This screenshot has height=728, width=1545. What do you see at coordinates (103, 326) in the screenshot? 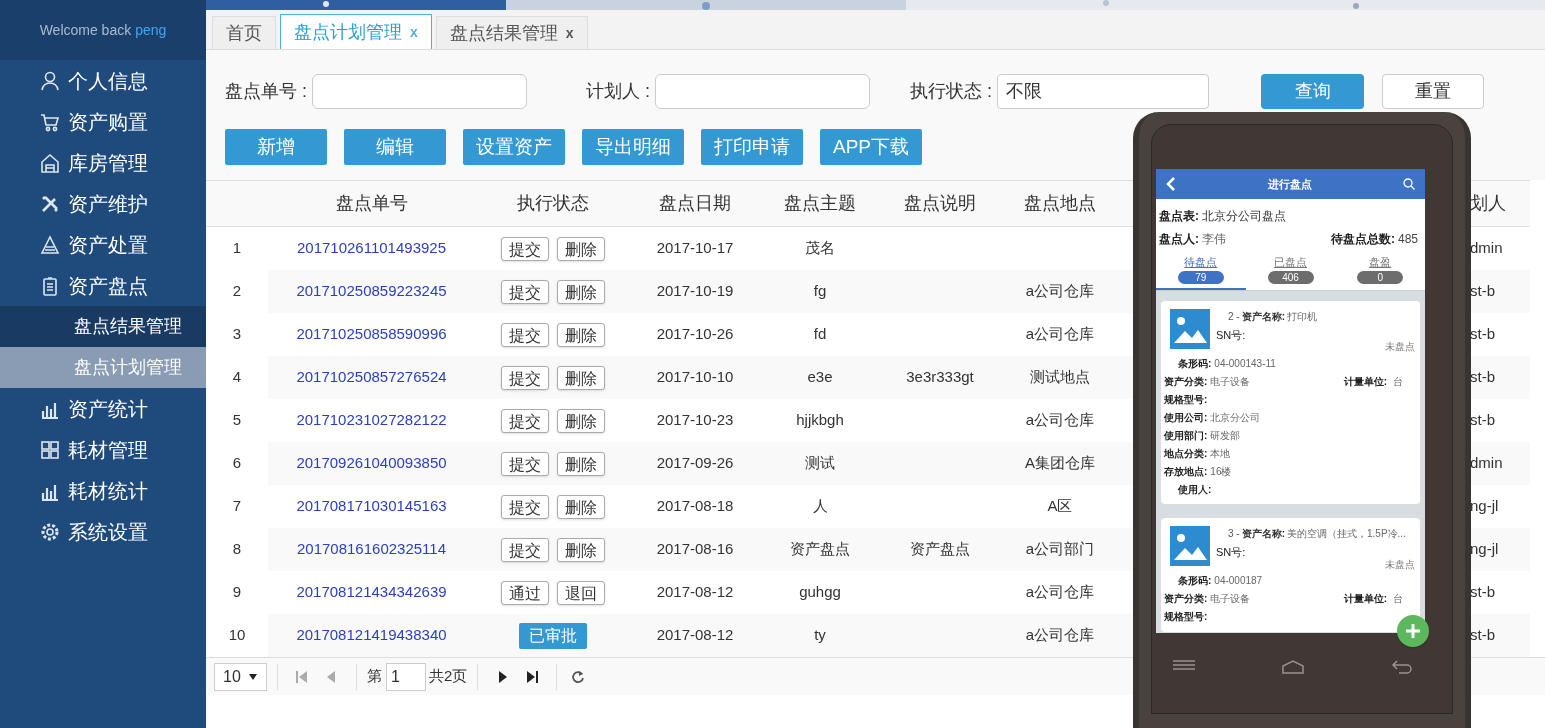
I see `sidebar-subitem: 盘点结果管理` at bounding box center [103, 326].